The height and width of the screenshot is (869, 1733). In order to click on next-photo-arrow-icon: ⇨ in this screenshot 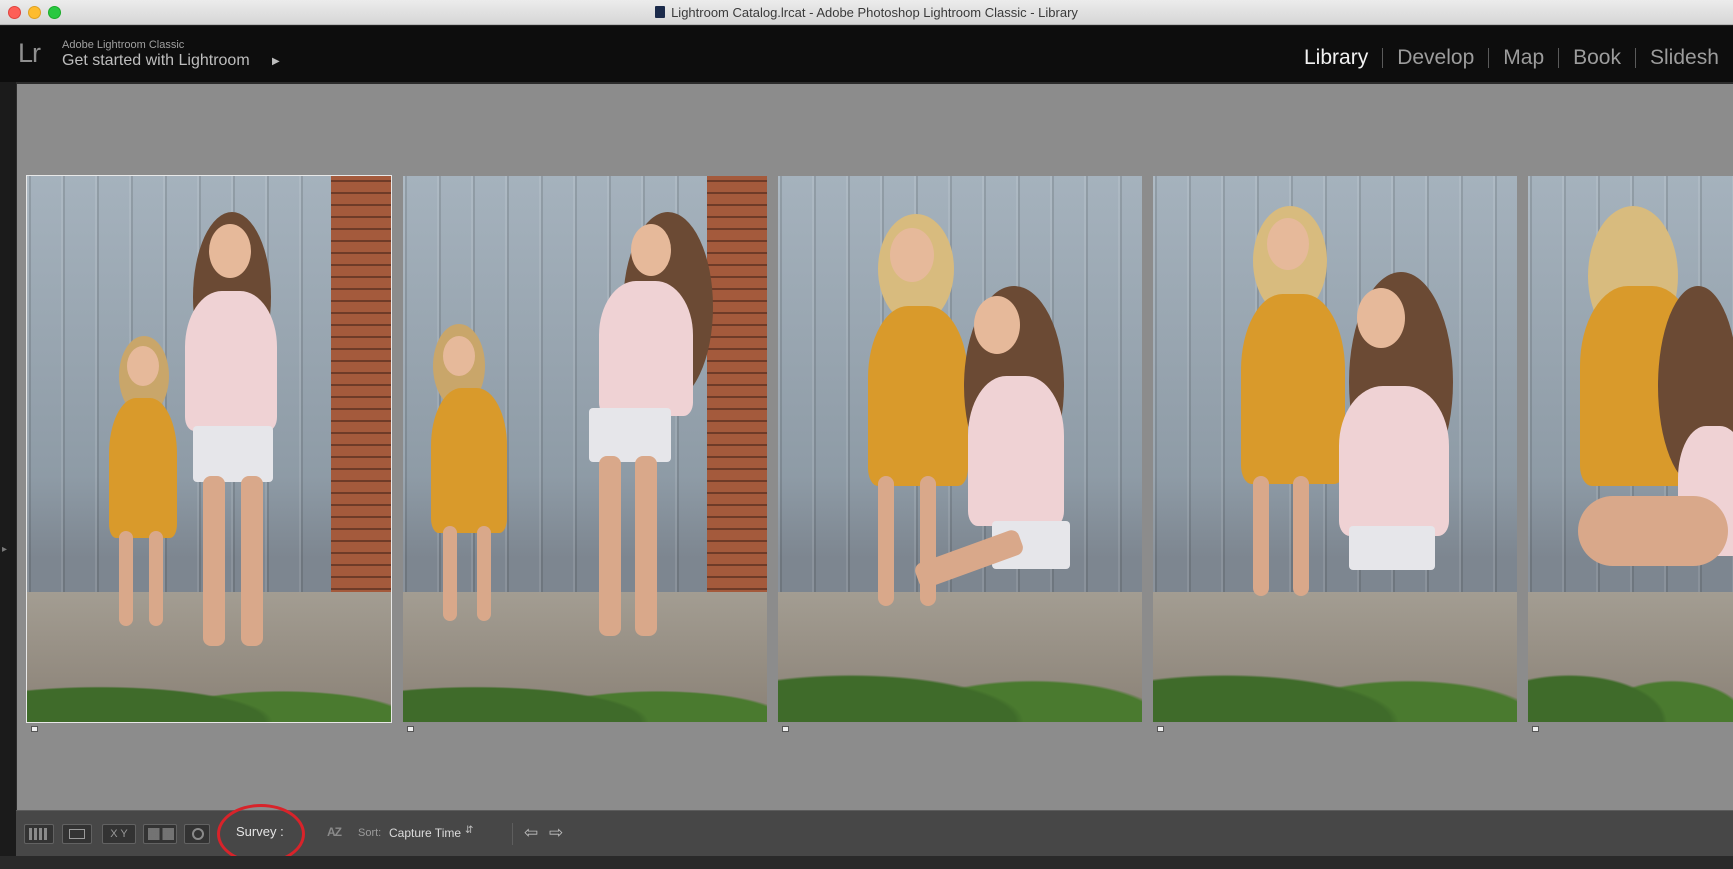, I will do `click(556, 833)`.